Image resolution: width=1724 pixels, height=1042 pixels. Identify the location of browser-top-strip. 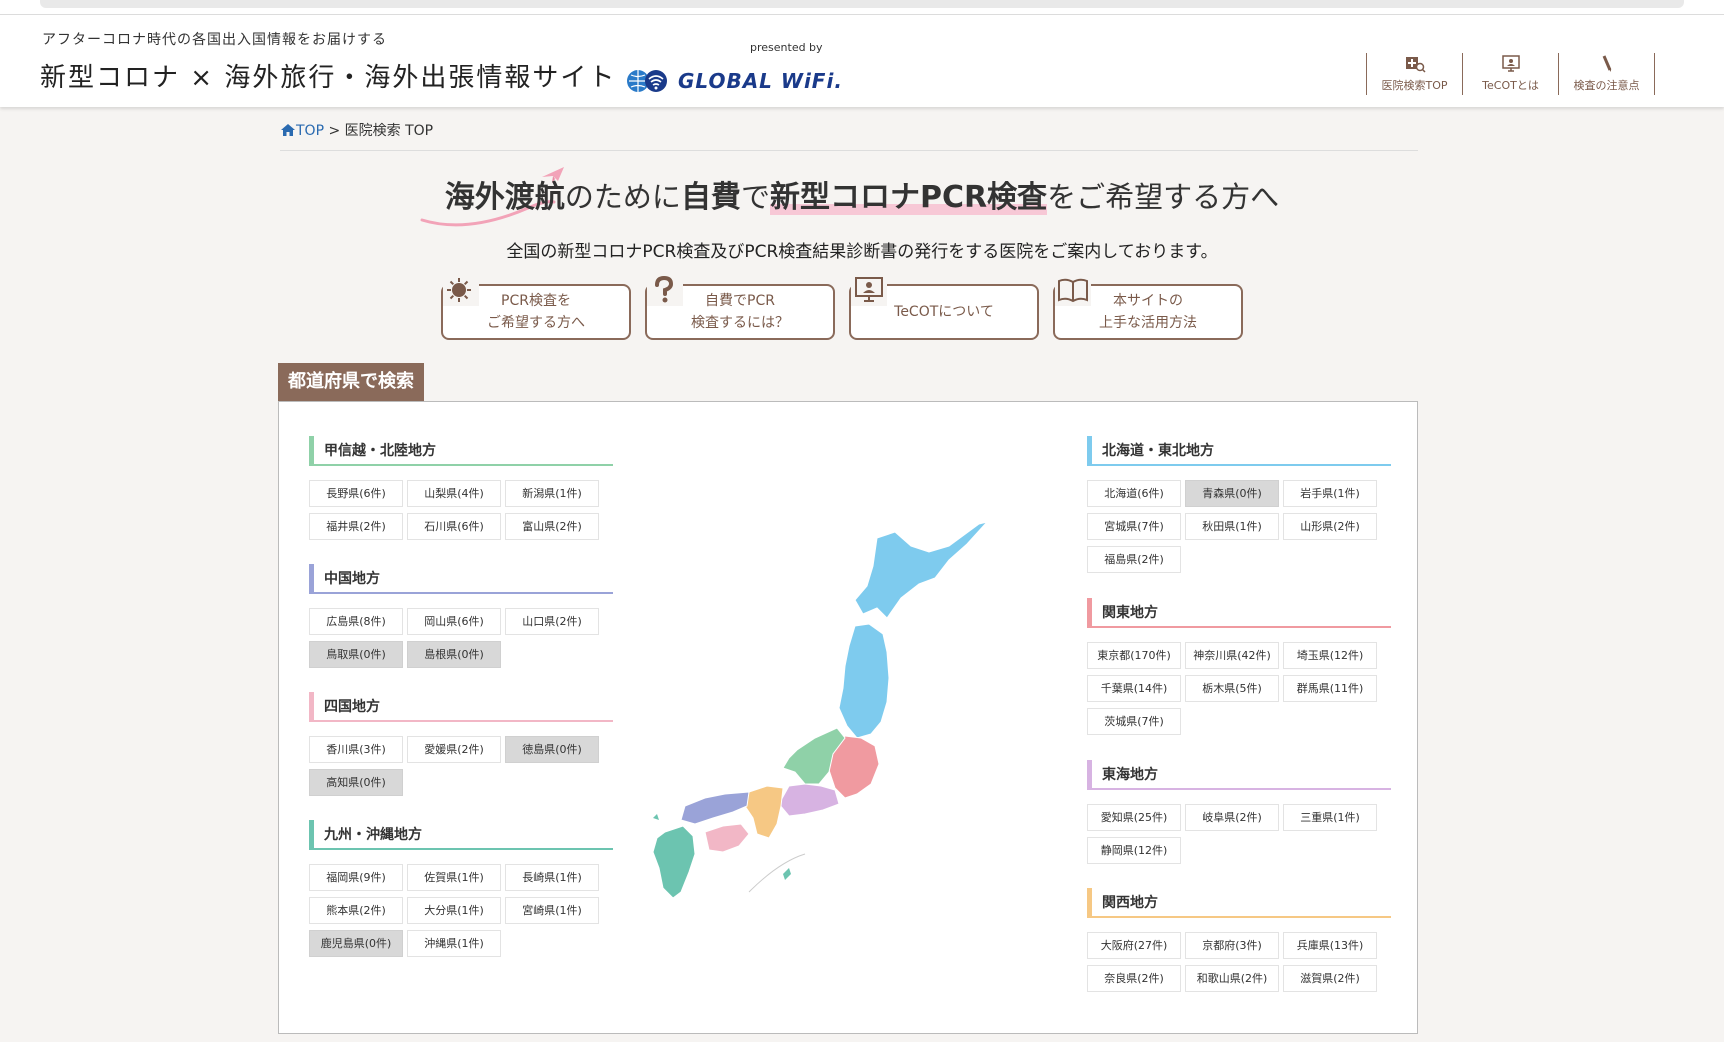
(862, 7).